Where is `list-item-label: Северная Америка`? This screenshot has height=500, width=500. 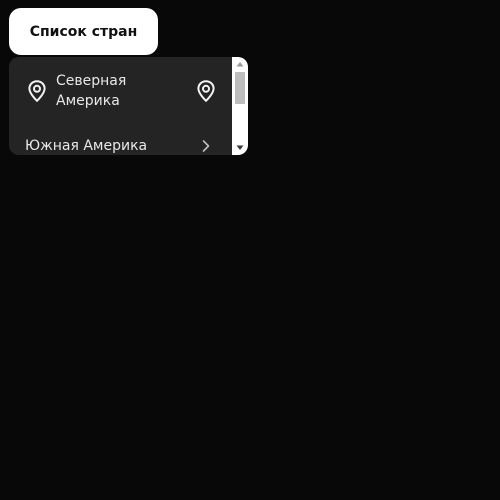 list-item-label: Северная Америка is located at coordinates (91, 91).